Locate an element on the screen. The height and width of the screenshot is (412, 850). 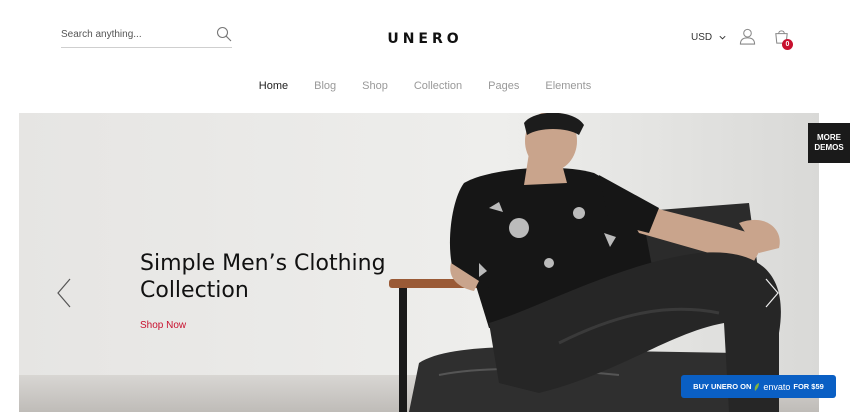
more-demos-line1: MORE is located at coordinates (829, 137).